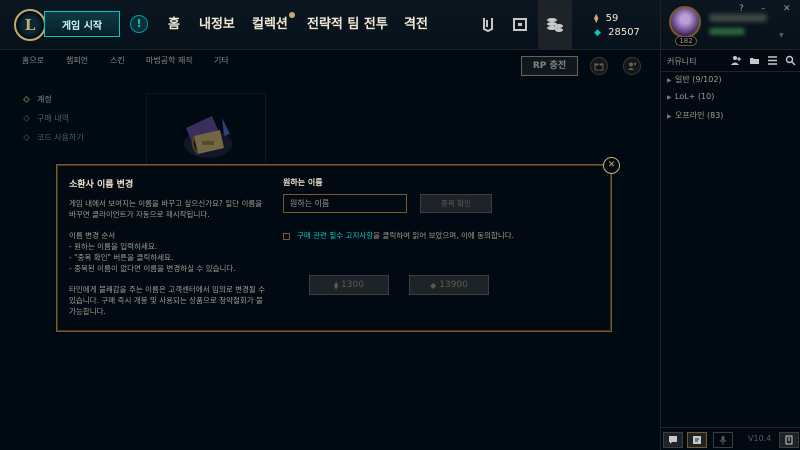 The image size is (800, 450). Describe the element at coordinates (781, 35) in the screenshot. I see `chevron-down-icon: ▼` at that location.